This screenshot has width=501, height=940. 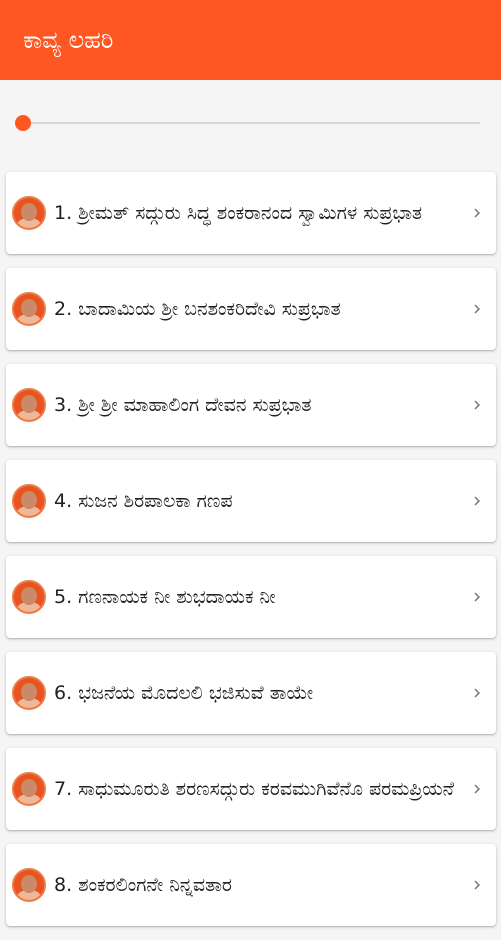 I want to click on song-title: 3. ಶ್ರೀ ಶ್ರೀ ಮಾಹಾಲಿಂಗ ದೇವನ ಸುಪ್ರಭಾತ, so click(x=183, y=405).